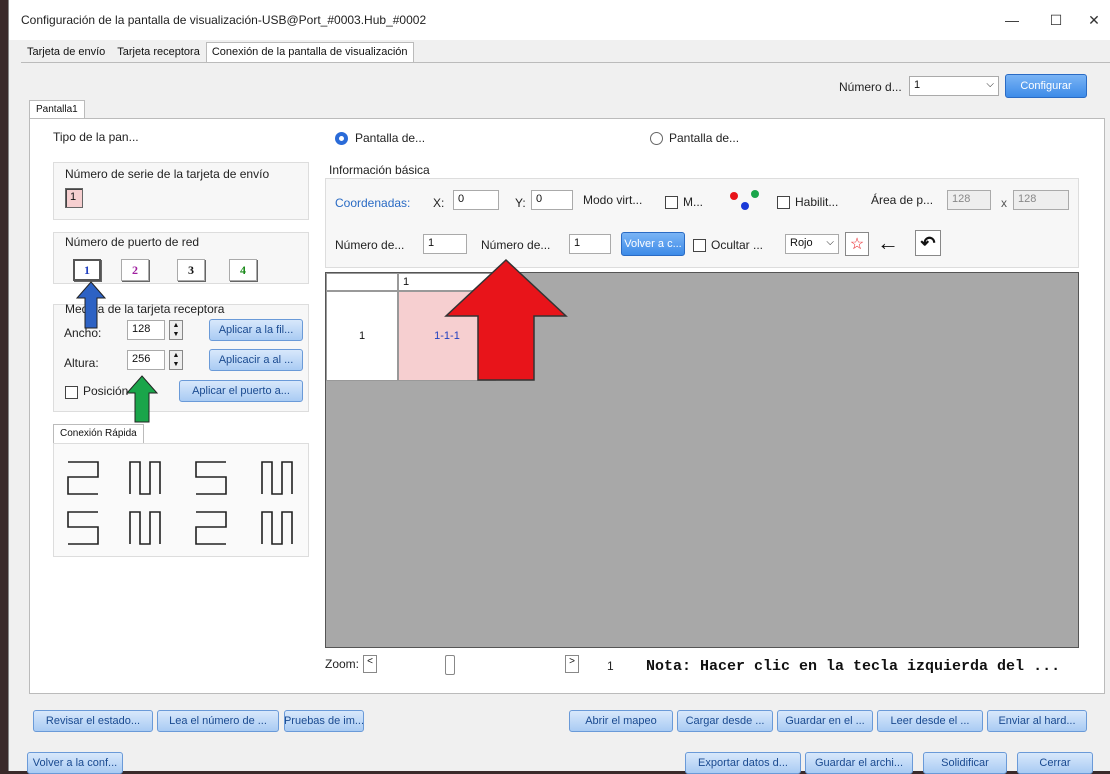 The height and width of the screenshot is (774, 1110). I want to click on close-button: ✕, so click(1090, 20).